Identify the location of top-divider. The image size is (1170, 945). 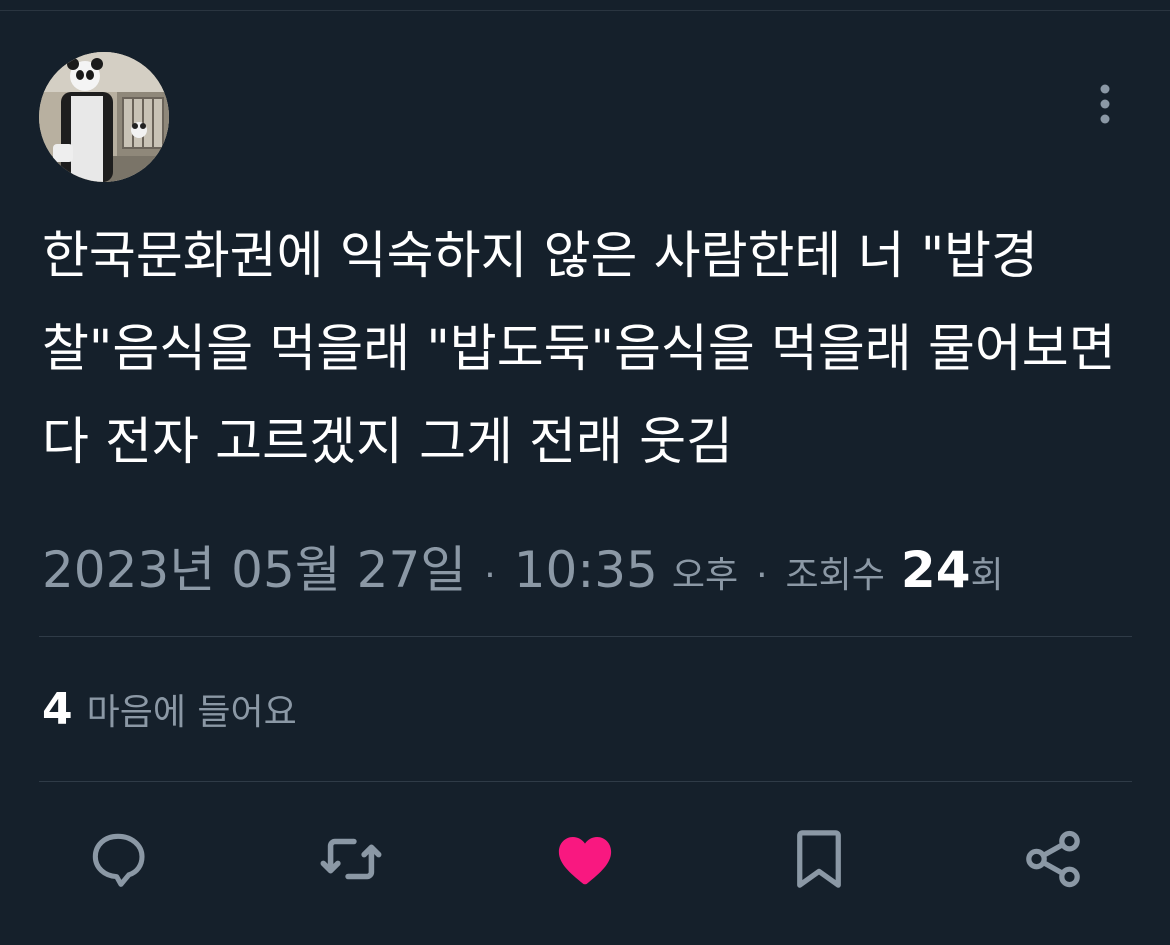
(585, 10).